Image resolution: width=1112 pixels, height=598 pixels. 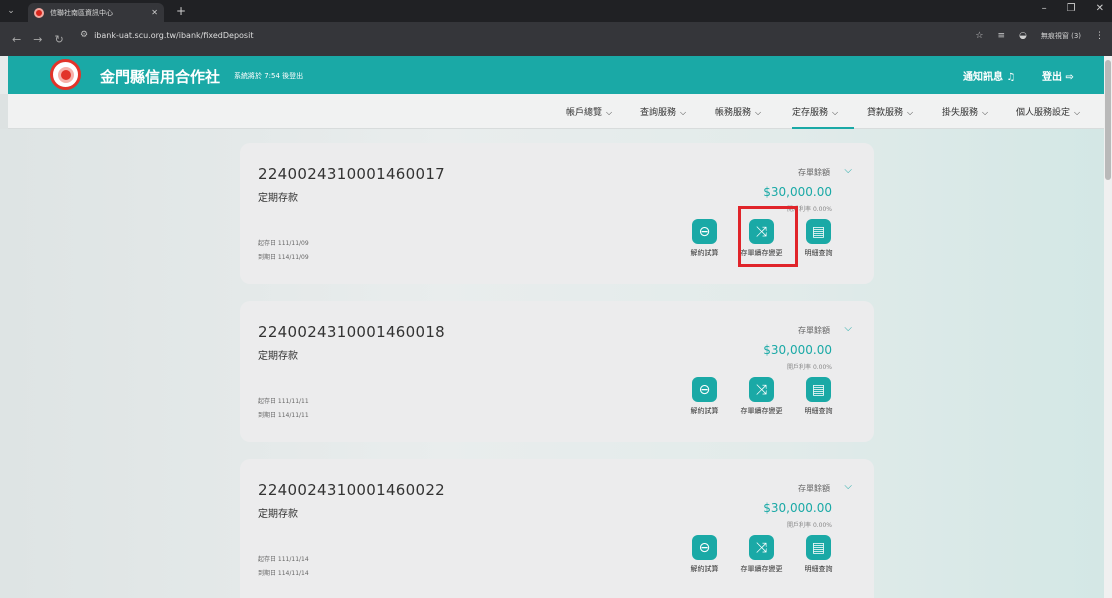 I want to click on nav-account-services: 帳務服務 ⌵, so click(x=738, y=111).